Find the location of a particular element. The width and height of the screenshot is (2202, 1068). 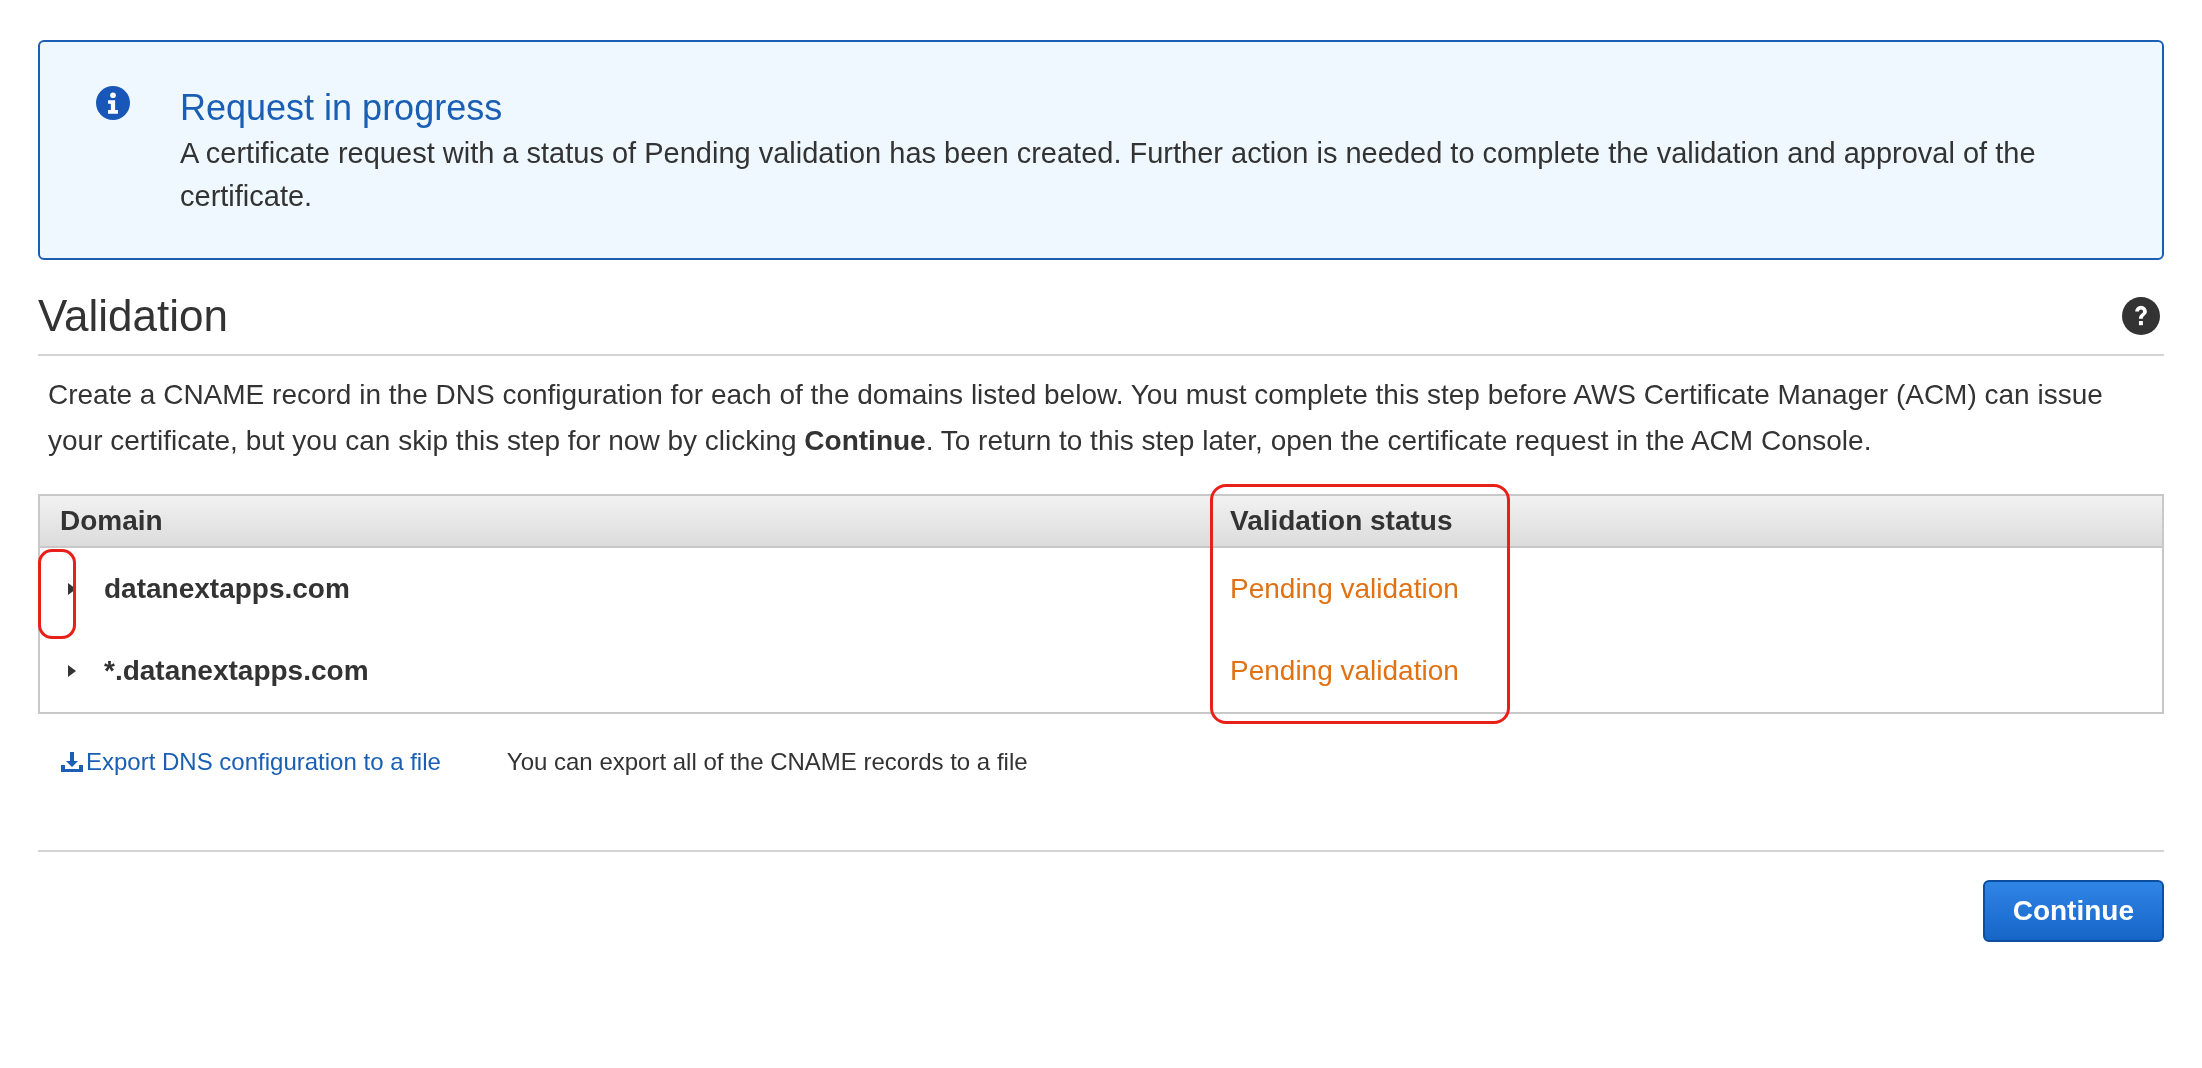

column-header: Validation status is located at coordinates (1341, 521).